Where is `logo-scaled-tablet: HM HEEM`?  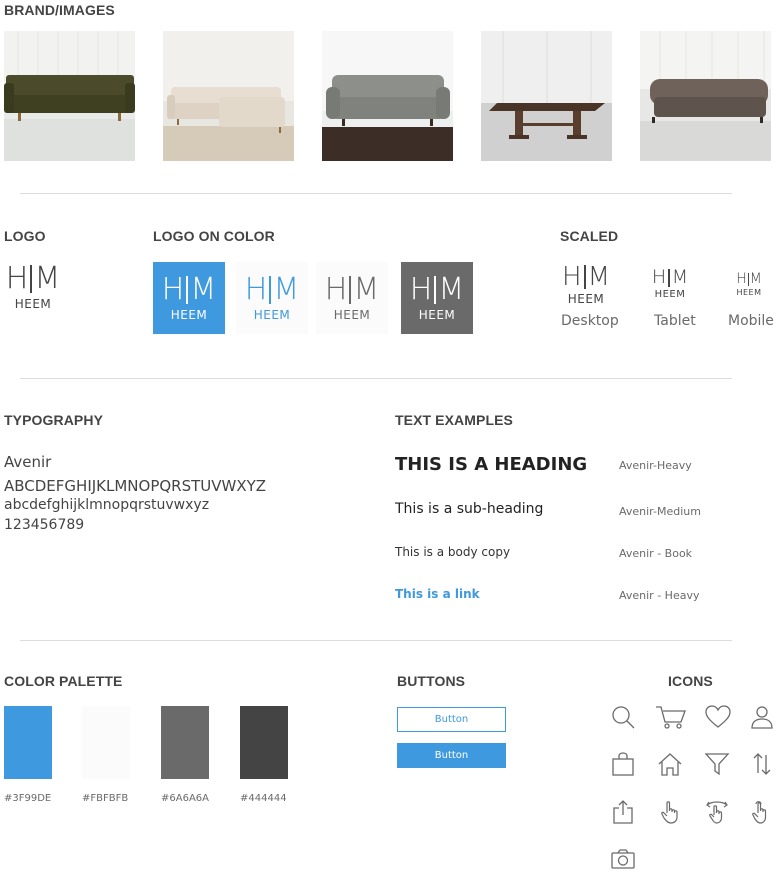
logo-scaled-tablet: HM HEEM is located at coordinates (670, 283).